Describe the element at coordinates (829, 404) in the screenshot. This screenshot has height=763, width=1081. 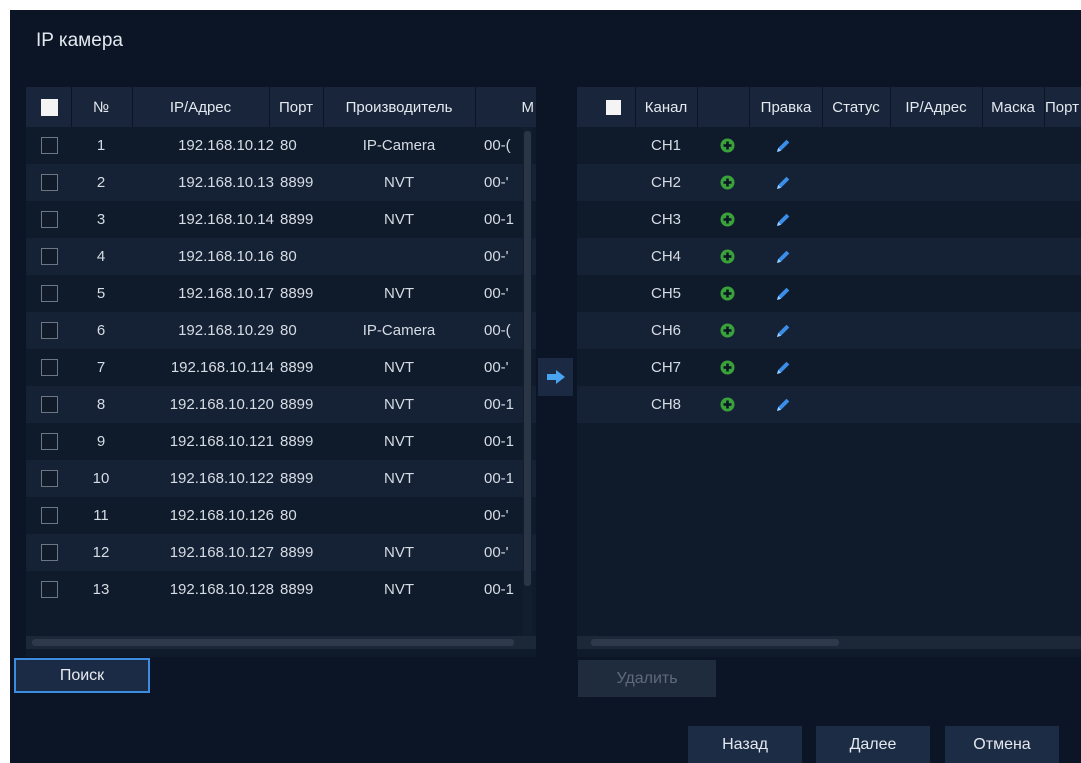
I see `channel-row: CH8` at that location.